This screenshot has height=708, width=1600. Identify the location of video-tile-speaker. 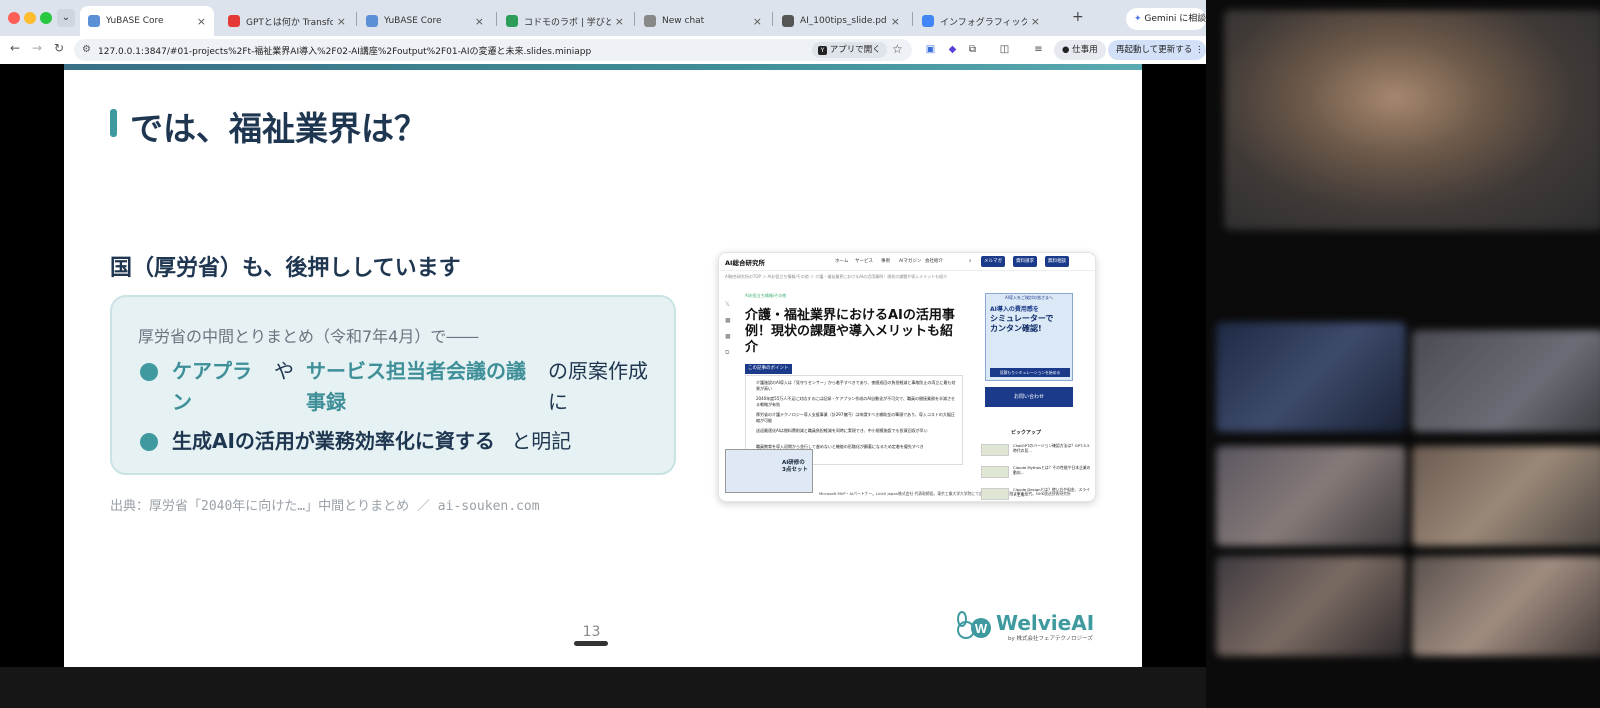
(1412, 120).